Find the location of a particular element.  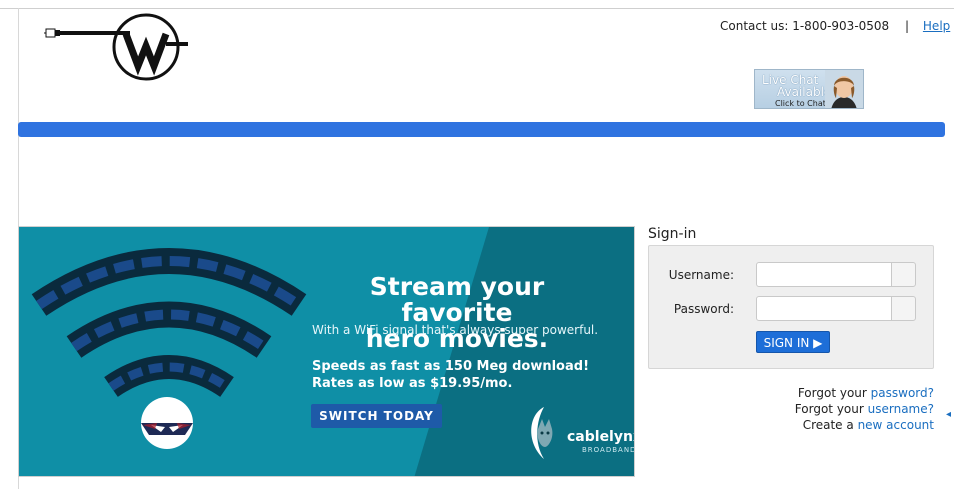

switch-today-button: SWITCH TODAY is located at coordinates (376, 416).